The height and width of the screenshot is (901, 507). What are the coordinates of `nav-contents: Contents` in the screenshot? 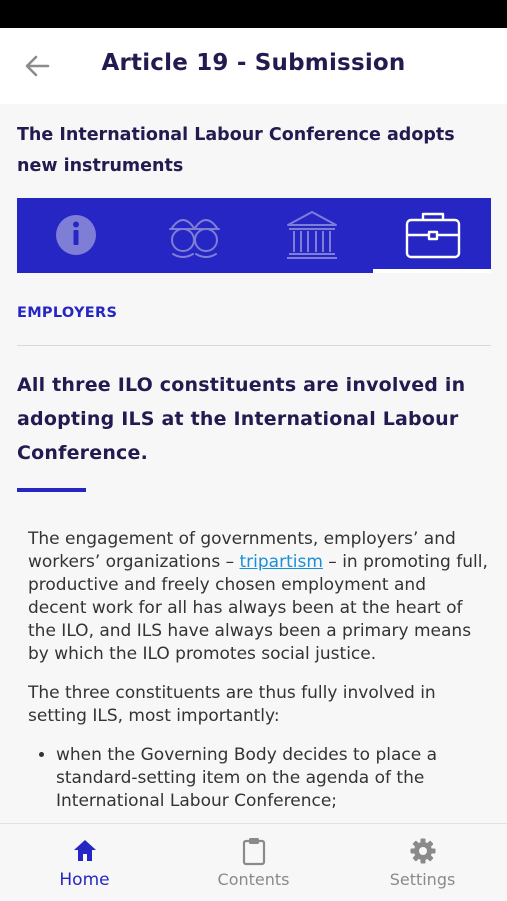 It's located at (253, 862).